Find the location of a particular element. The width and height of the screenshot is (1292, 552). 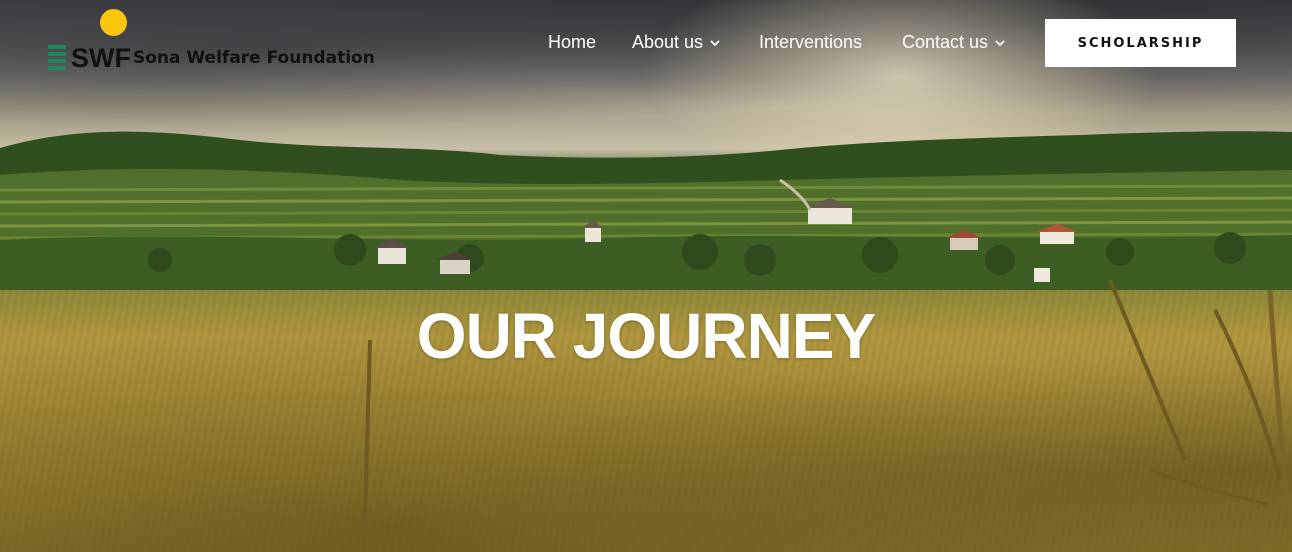

scholarship-button: SCHOLARSHIP is located at coordinates (1140, 43).